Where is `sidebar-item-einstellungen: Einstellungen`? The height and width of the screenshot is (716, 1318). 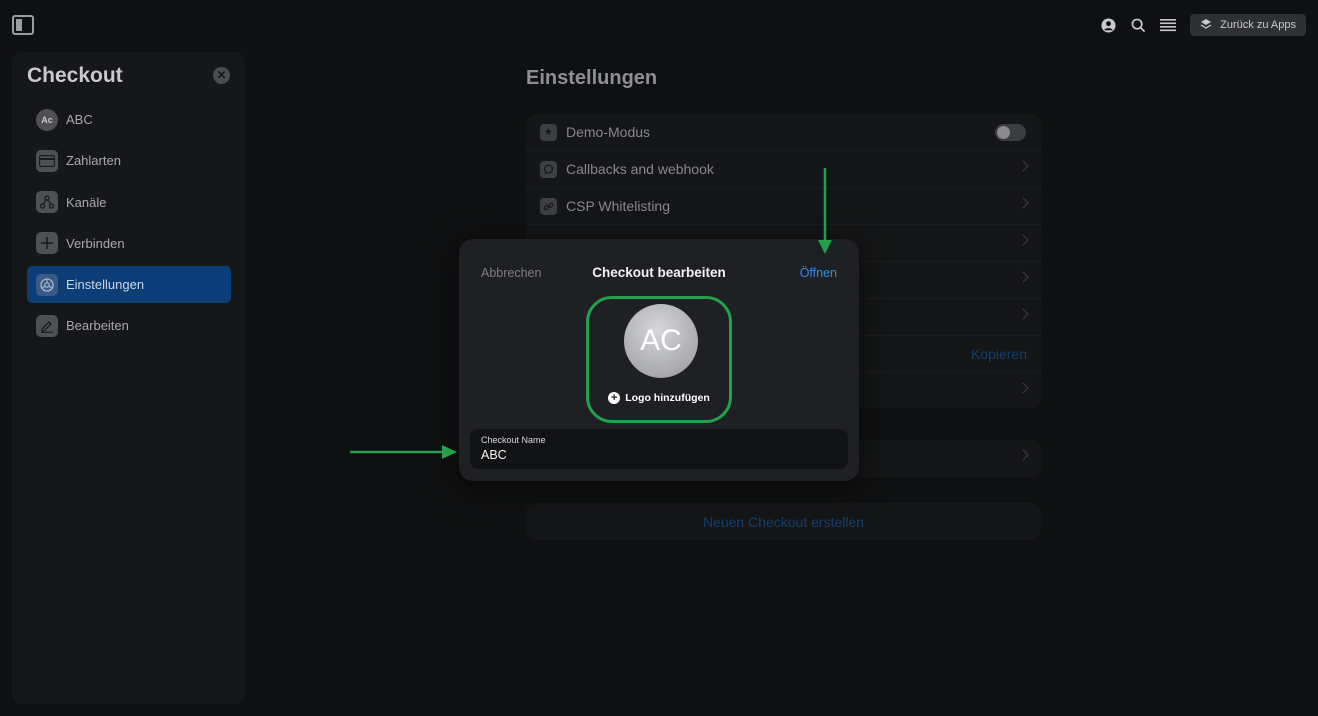
sidebar-item-einstellungen: Einstellungen is located at coordinates (129, 285).